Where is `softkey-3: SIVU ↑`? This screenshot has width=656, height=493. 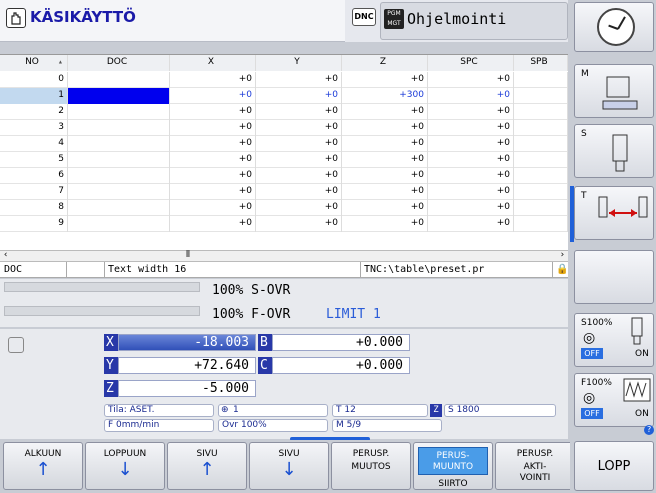
softkey-3: SIVU ↑ is located at coordinates (207, 466).